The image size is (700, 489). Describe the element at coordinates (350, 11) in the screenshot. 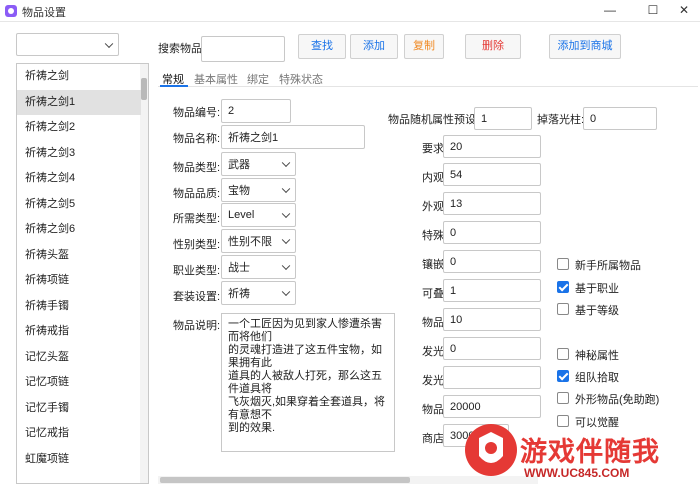

I see `title-bar` at that location.